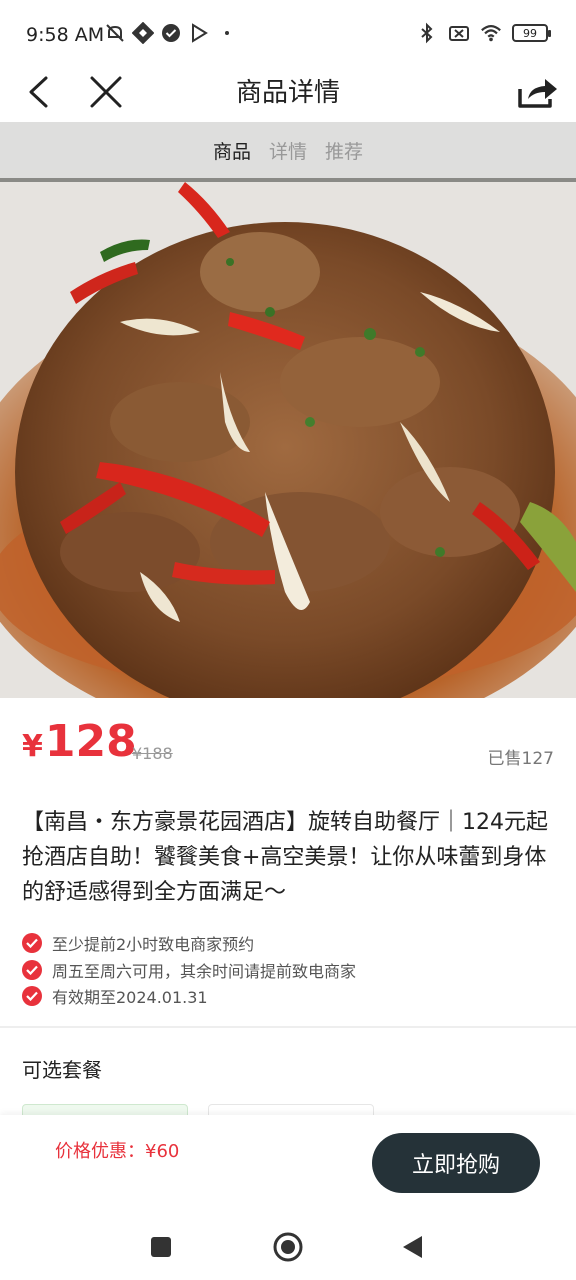 The image size is (576, 1280). I want to click on price-row: ¥ 128 ¥188 已售127, so click(288, 748).